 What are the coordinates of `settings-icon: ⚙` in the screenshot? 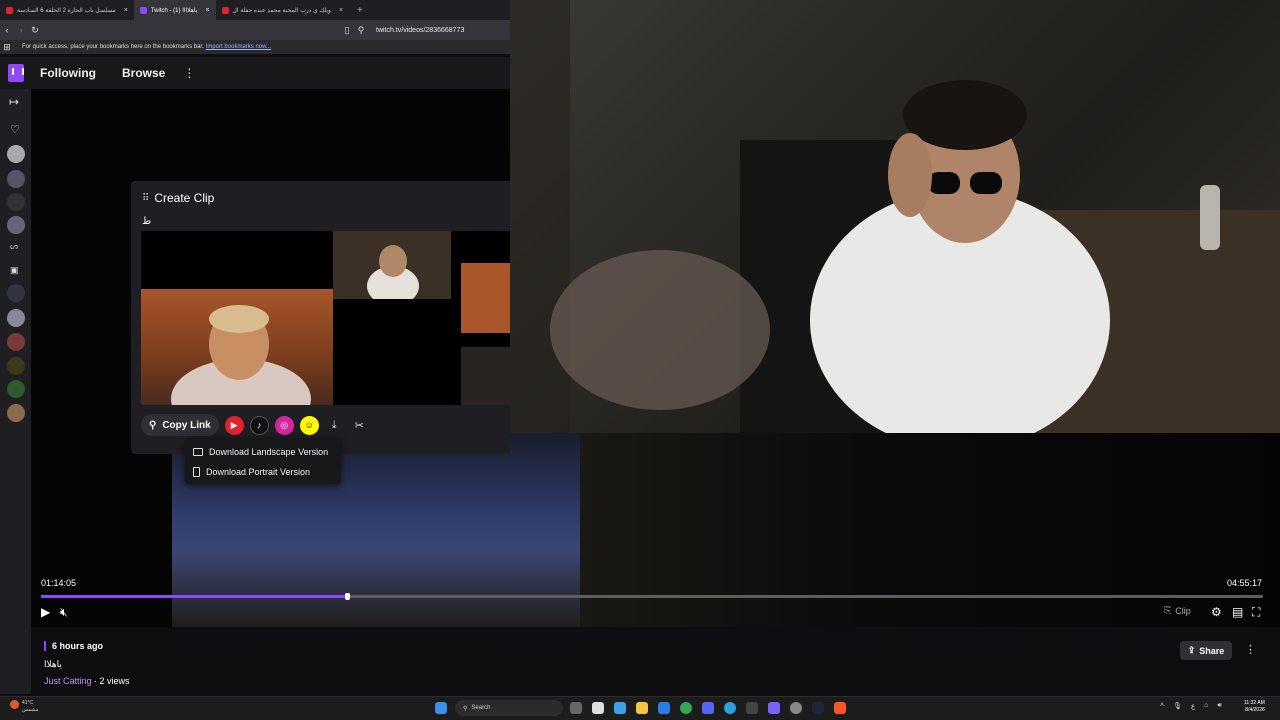 It's located at (1216, 612).